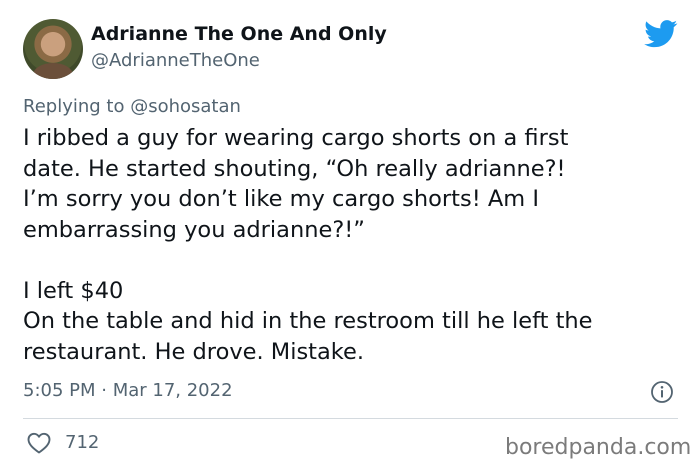 This screenshot has height=471, width=700. Describe the element at coordinates (82, 442) in the screenshot. I see `like-count: 712` at that location.